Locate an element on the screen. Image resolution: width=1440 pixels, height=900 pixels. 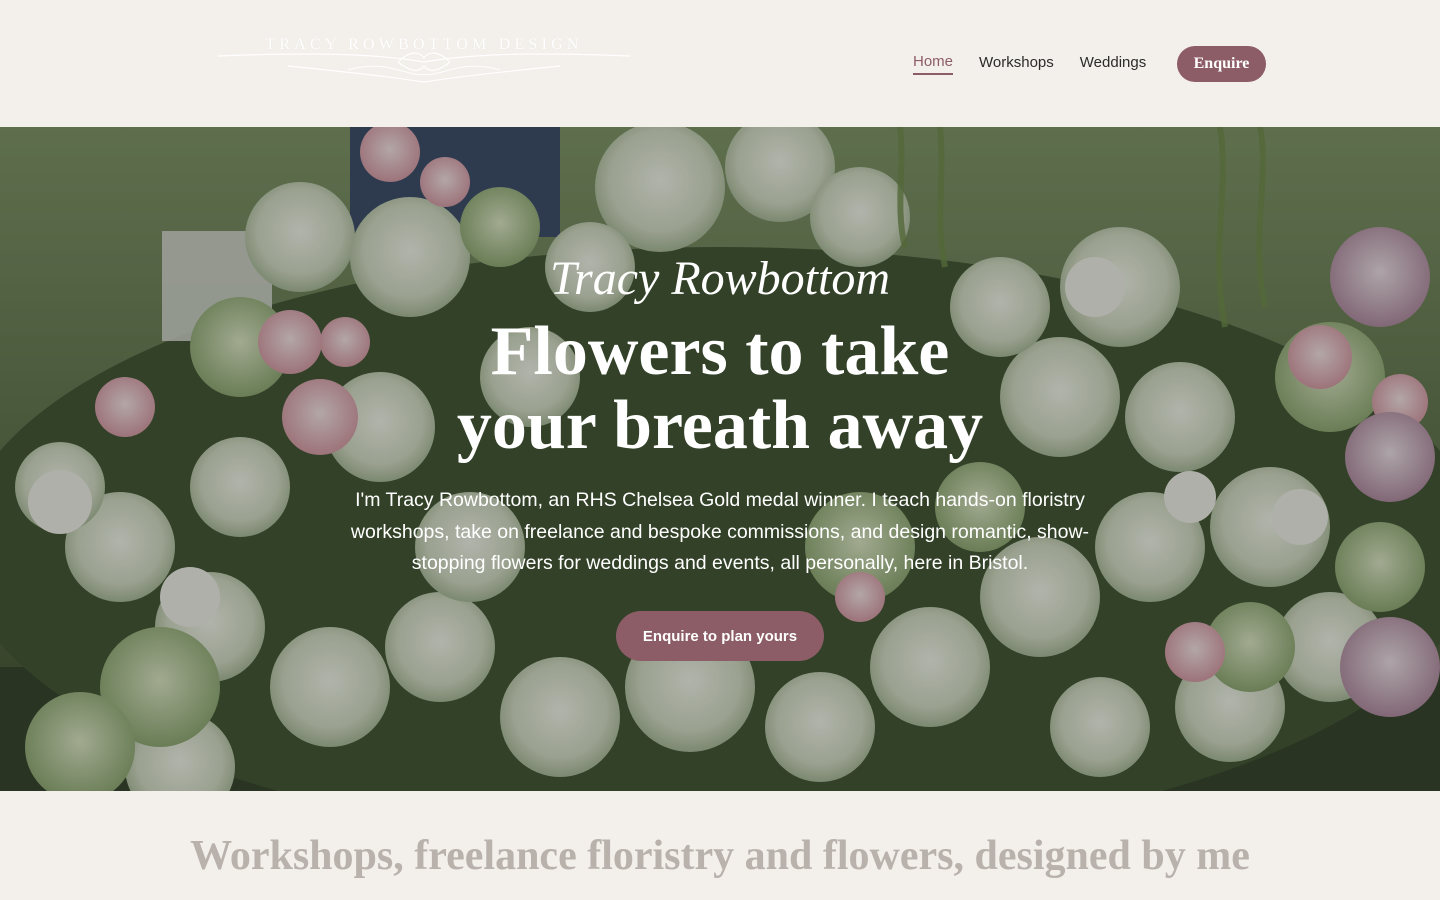
enquire-button: Enquire is located at coordinates (1221, 64).